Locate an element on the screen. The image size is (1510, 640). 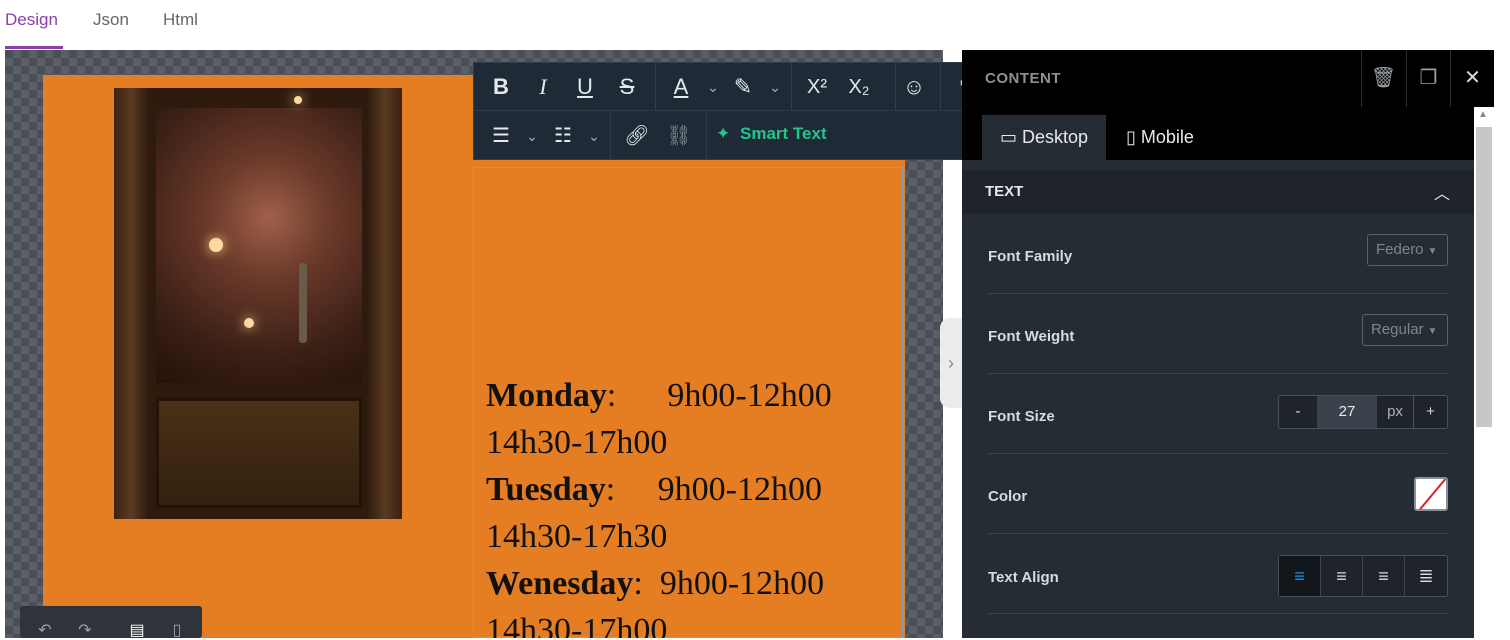
font-family-value: Federo is located at coordinates (1400, 249).